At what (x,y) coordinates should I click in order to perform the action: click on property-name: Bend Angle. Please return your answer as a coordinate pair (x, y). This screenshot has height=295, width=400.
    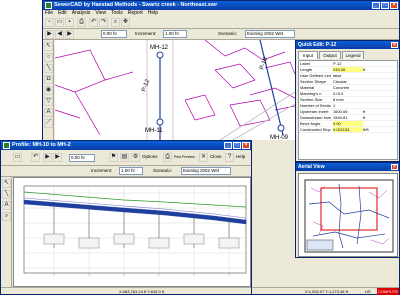
    Looking at the image, I should click on (310, 123).